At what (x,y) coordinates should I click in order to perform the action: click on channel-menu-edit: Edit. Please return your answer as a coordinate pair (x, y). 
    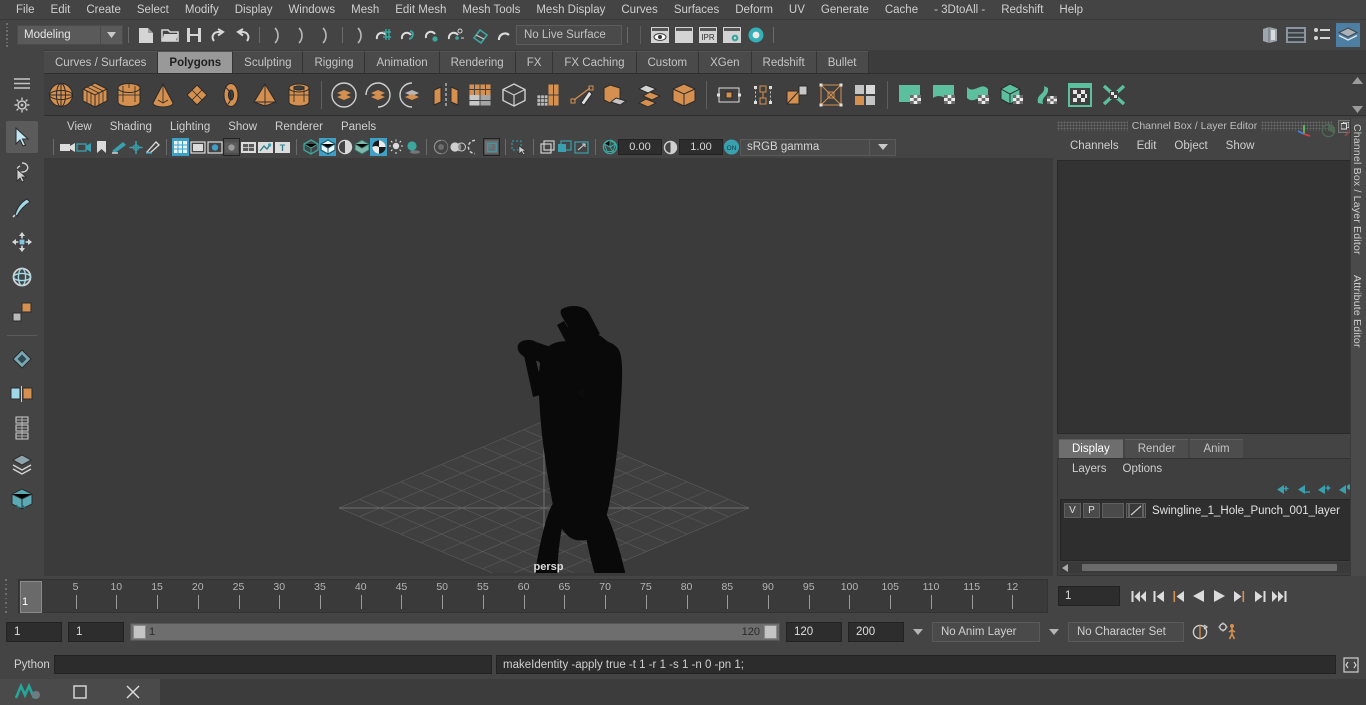
    Looking at the image, I should click on (1147, 146).